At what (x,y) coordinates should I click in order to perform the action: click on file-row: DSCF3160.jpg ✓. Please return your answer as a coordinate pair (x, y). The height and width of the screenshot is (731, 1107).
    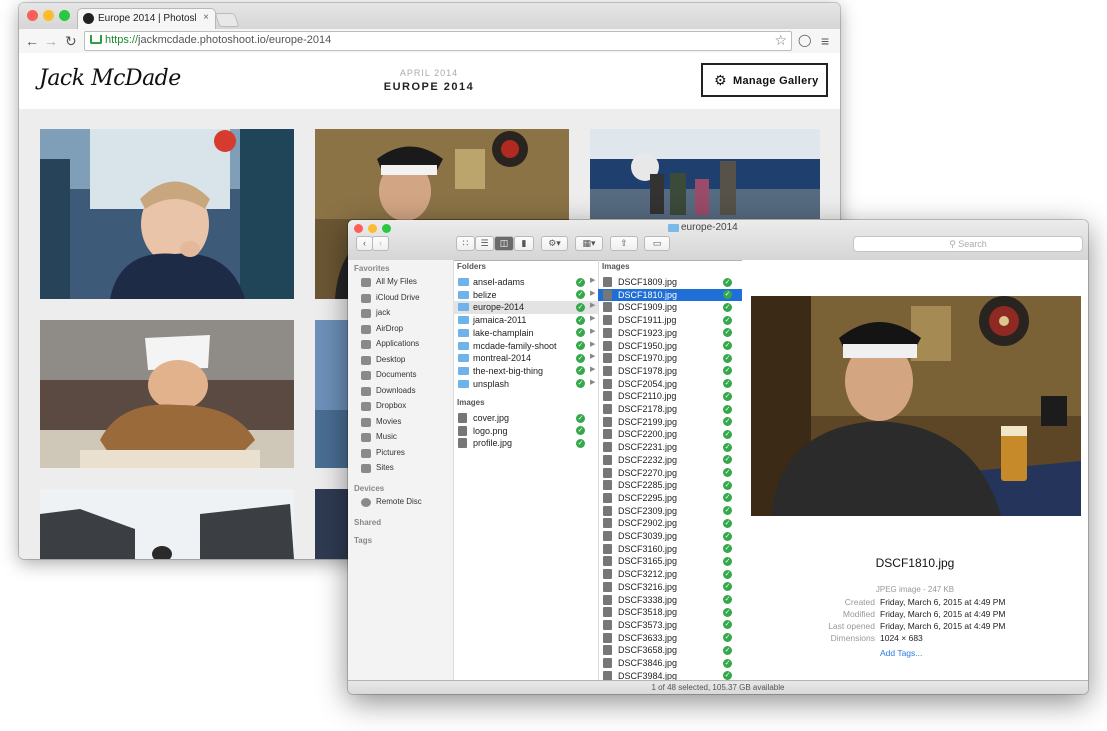
    Looking at the image, I should click on (670, 549).